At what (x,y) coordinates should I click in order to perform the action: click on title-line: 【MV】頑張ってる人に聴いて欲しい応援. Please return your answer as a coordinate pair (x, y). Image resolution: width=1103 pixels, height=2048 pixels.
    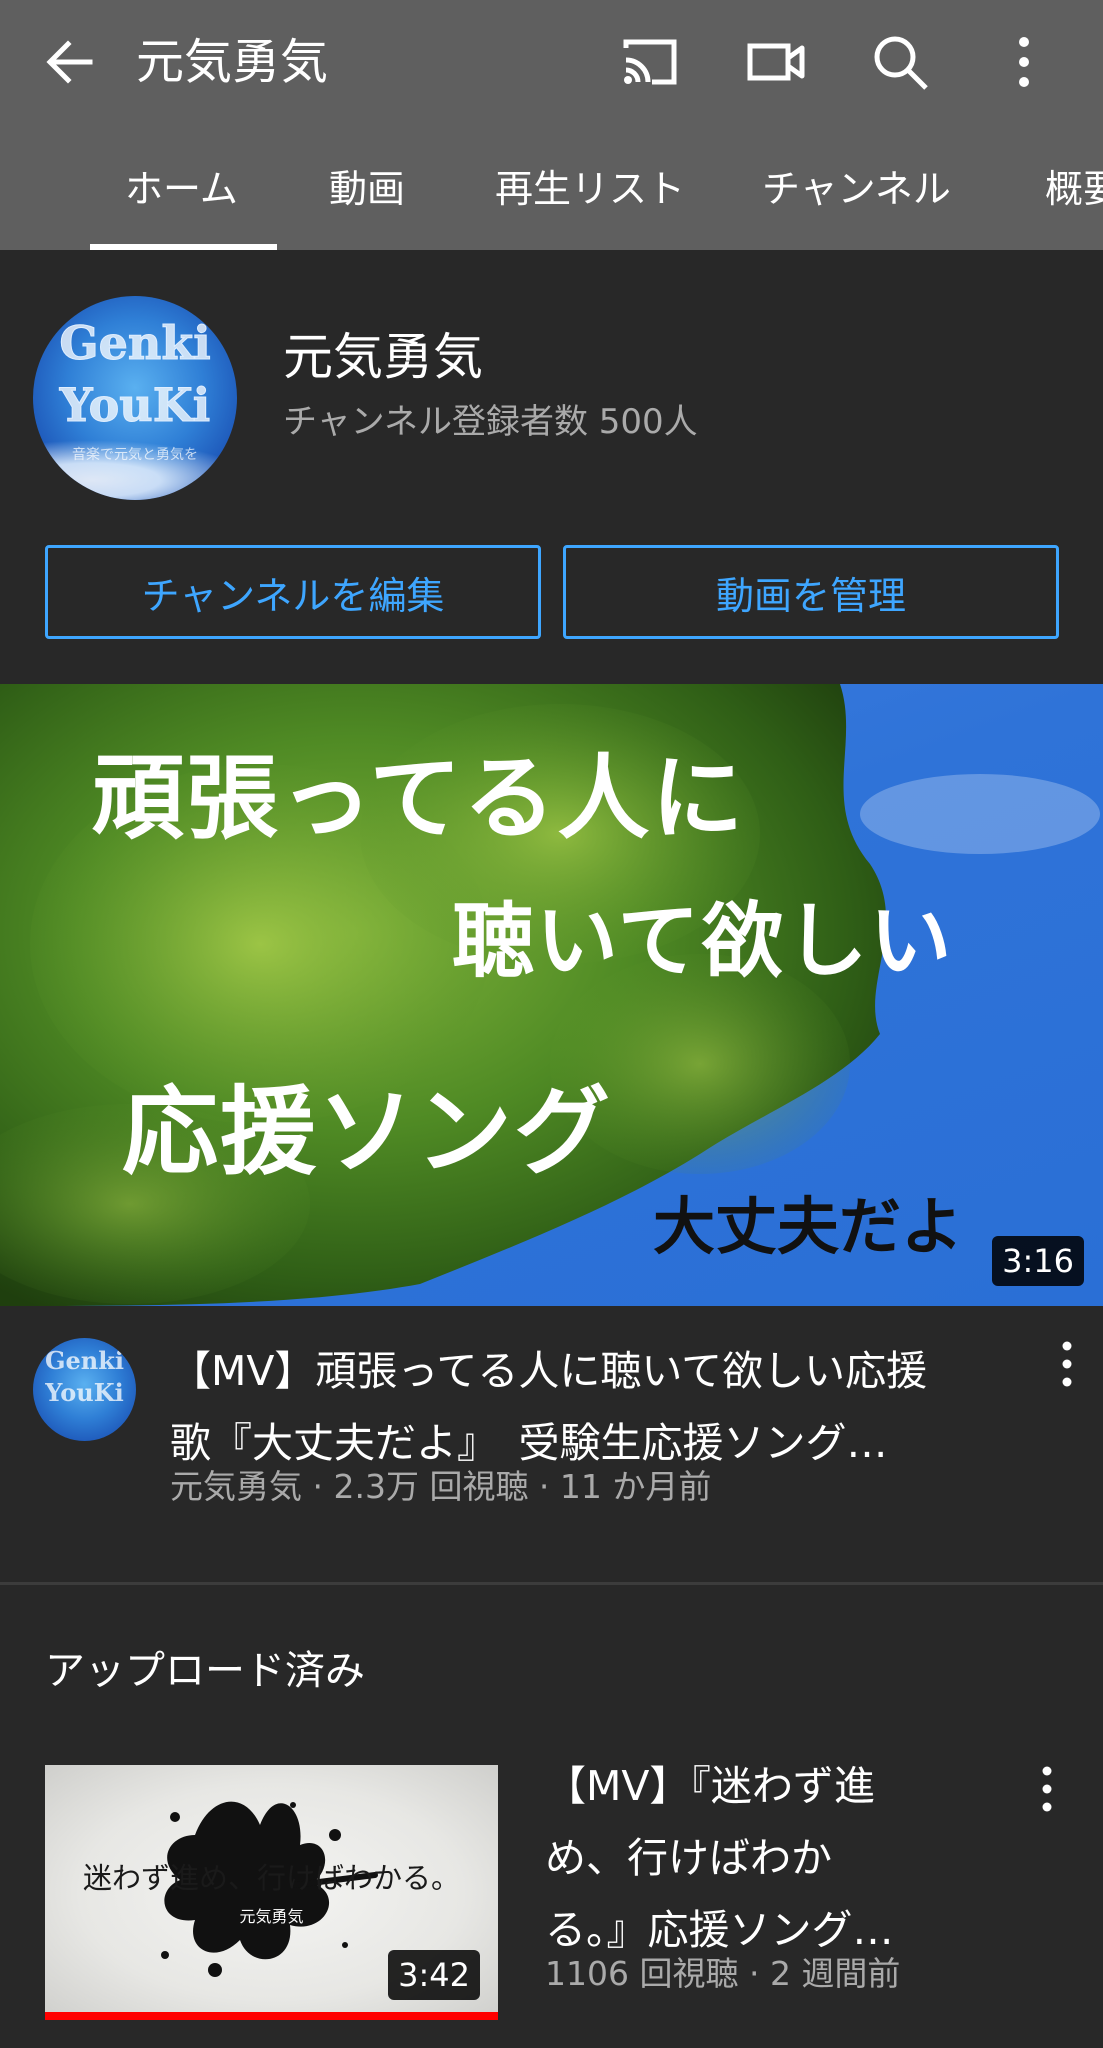
    Looking at the image, I should click on (549, 1371).